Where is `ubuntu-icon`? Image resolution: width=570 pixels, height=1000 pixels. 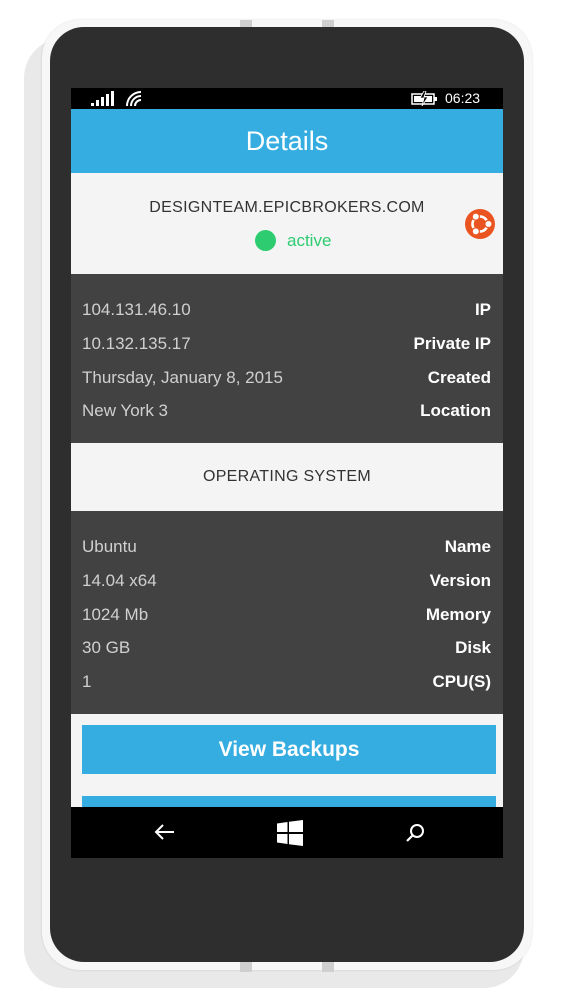
ubuntu-icon is located at coordinates (480, 224).